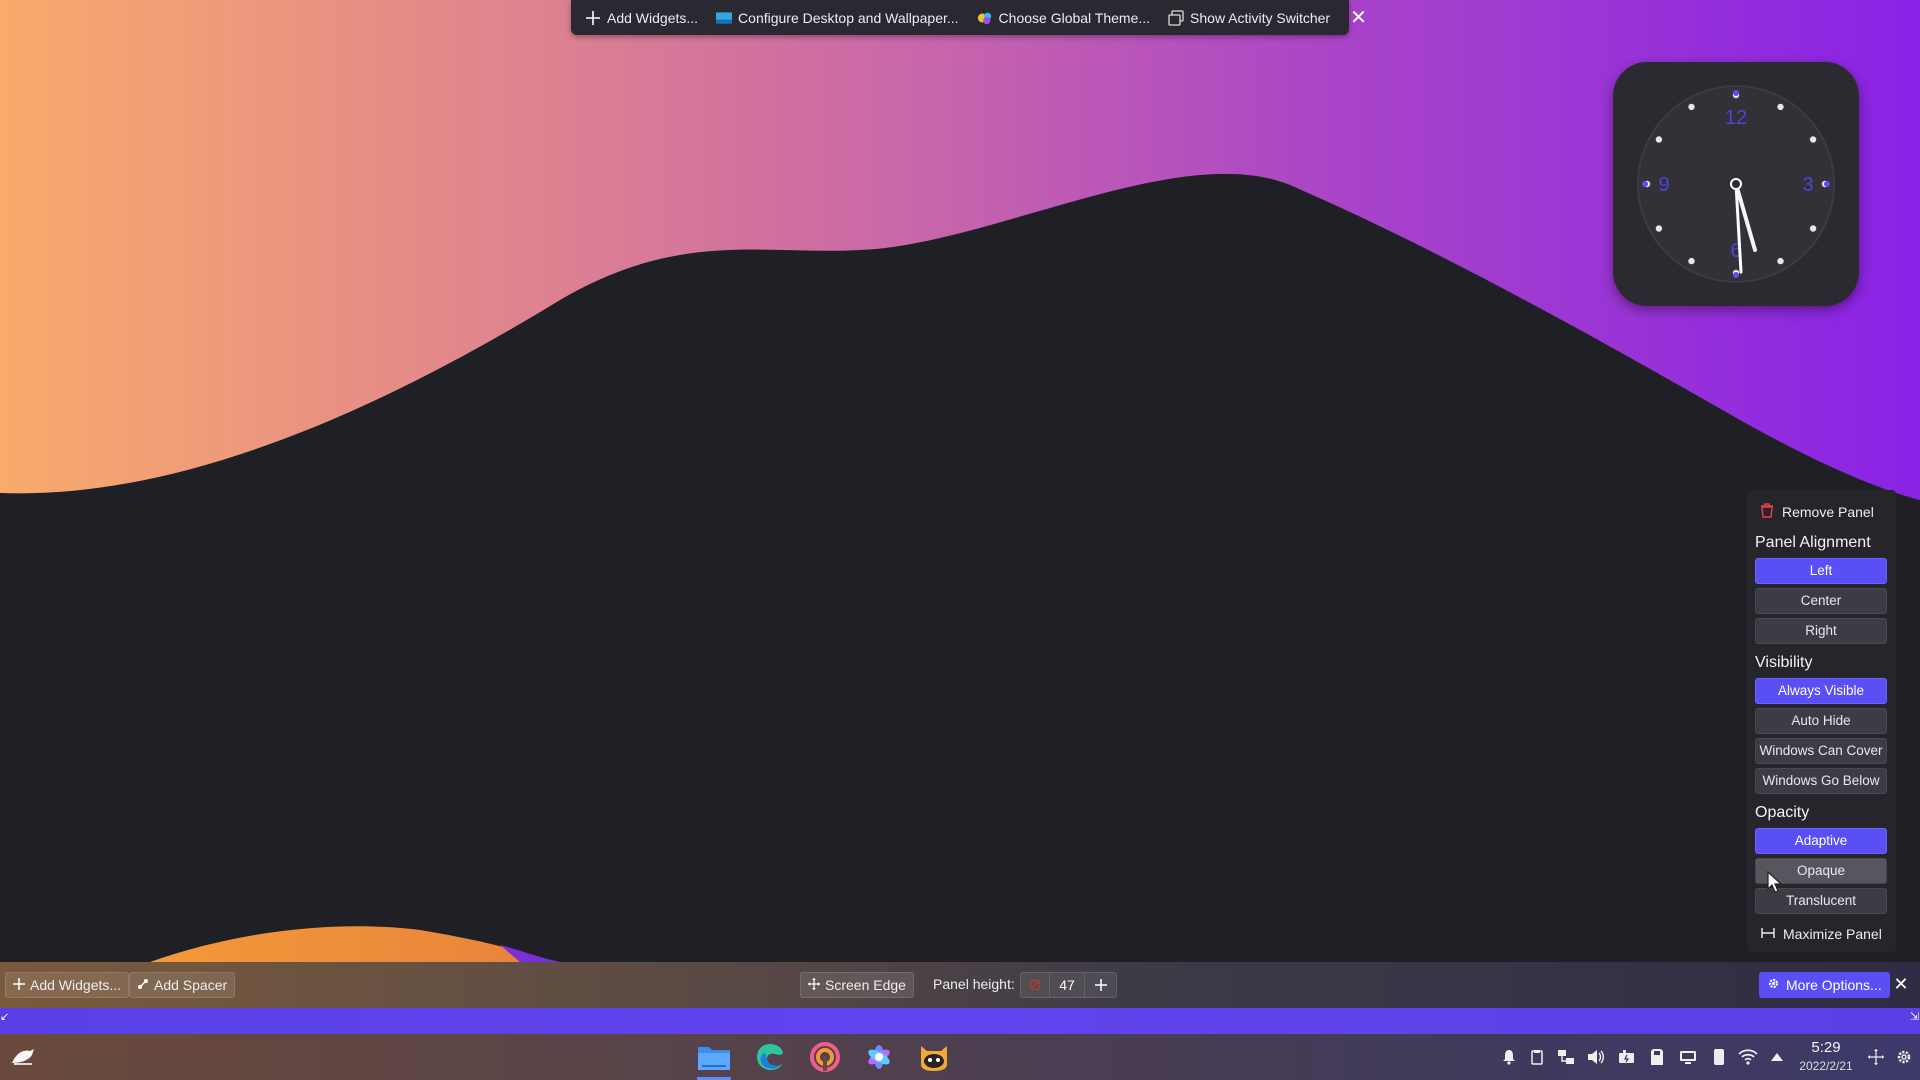 This screenshot has width=1920, height=1080. I want to click on app-circle-icon, so click(825, 1057).